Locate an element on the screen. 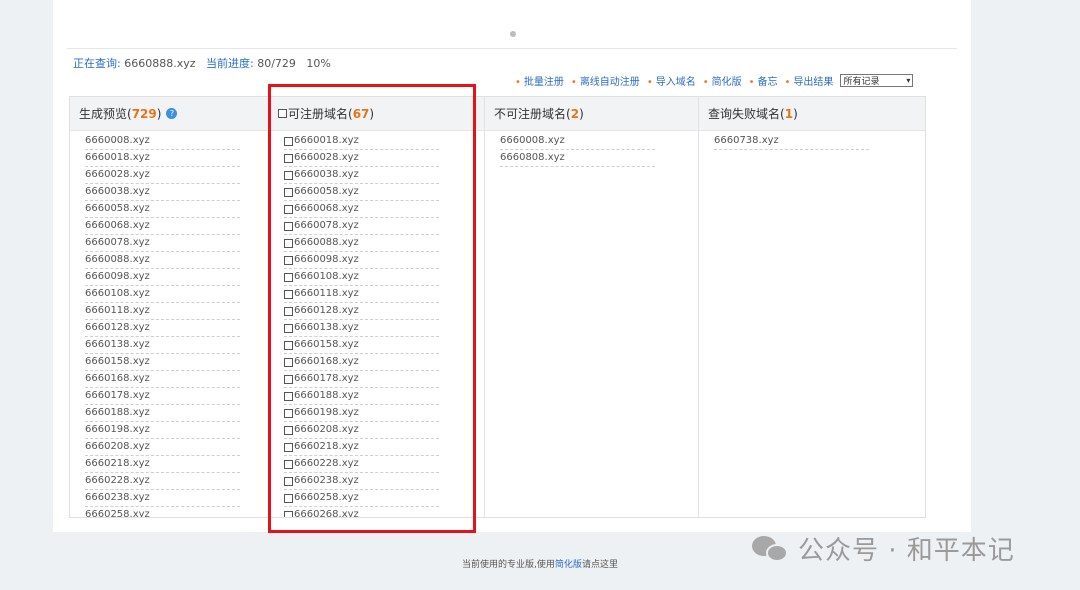 The image size is (1080, 590). failed-count: 1 is located at coordinates (789, 113).